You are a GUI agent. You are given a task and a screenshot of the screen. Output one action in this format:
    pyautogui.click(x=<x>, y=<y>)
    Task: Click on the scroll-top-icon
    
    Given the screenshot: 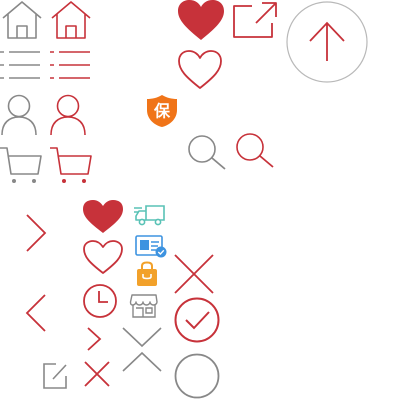 What is the action you would take?
    pyautogui.click(x=327, y=42)
    